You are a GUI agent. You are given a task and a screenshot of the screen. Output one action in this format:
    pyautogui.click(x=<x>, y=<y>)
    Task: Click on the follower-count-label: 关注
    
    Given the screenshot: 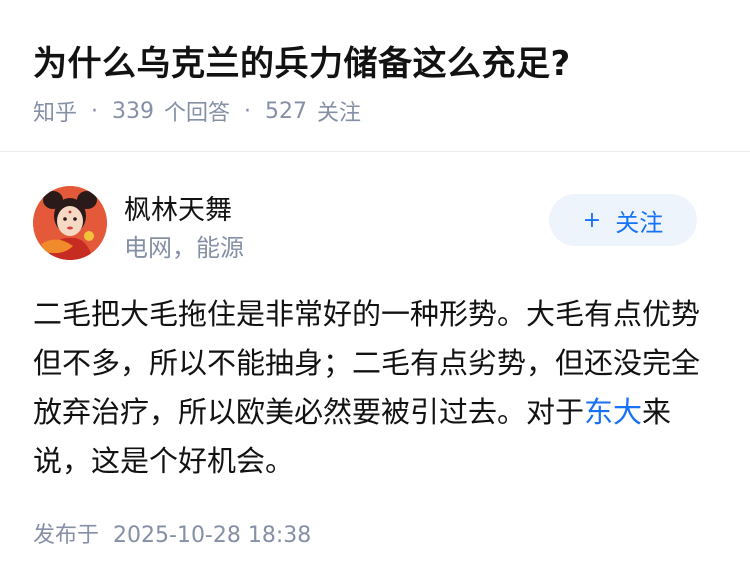 What is the action you would take?
    pyautogui.click(x=339, y=113)
    